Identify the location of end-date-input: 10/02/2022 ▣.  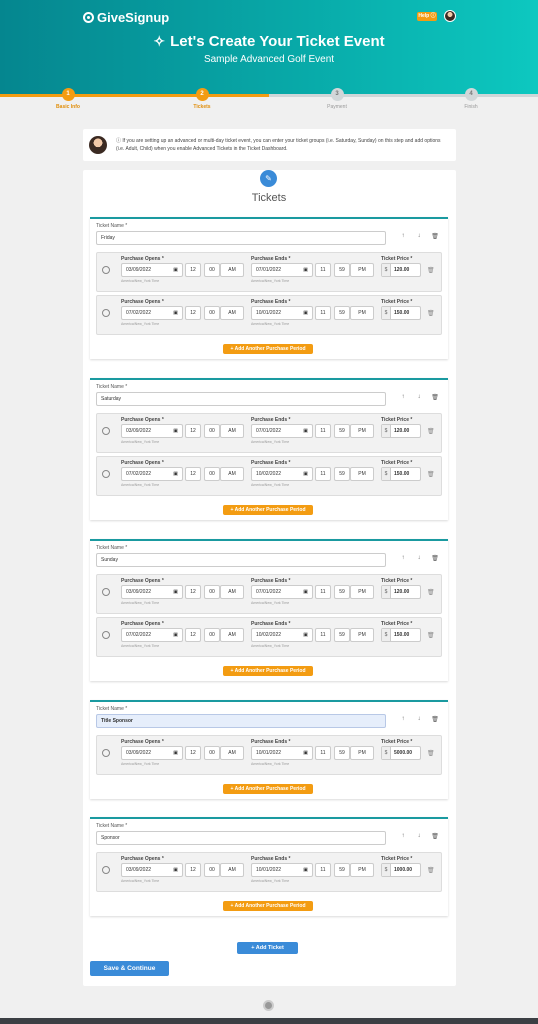
(282, 635).